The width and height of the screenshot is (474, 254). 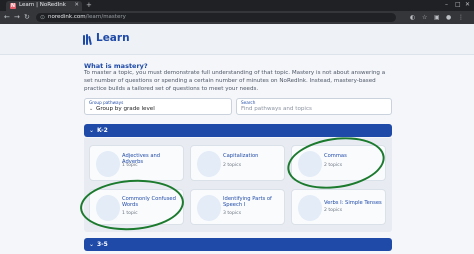 I want to click on address-bar: ⊙ noredink.com/learn/mastery, so click(x=216, y=17).